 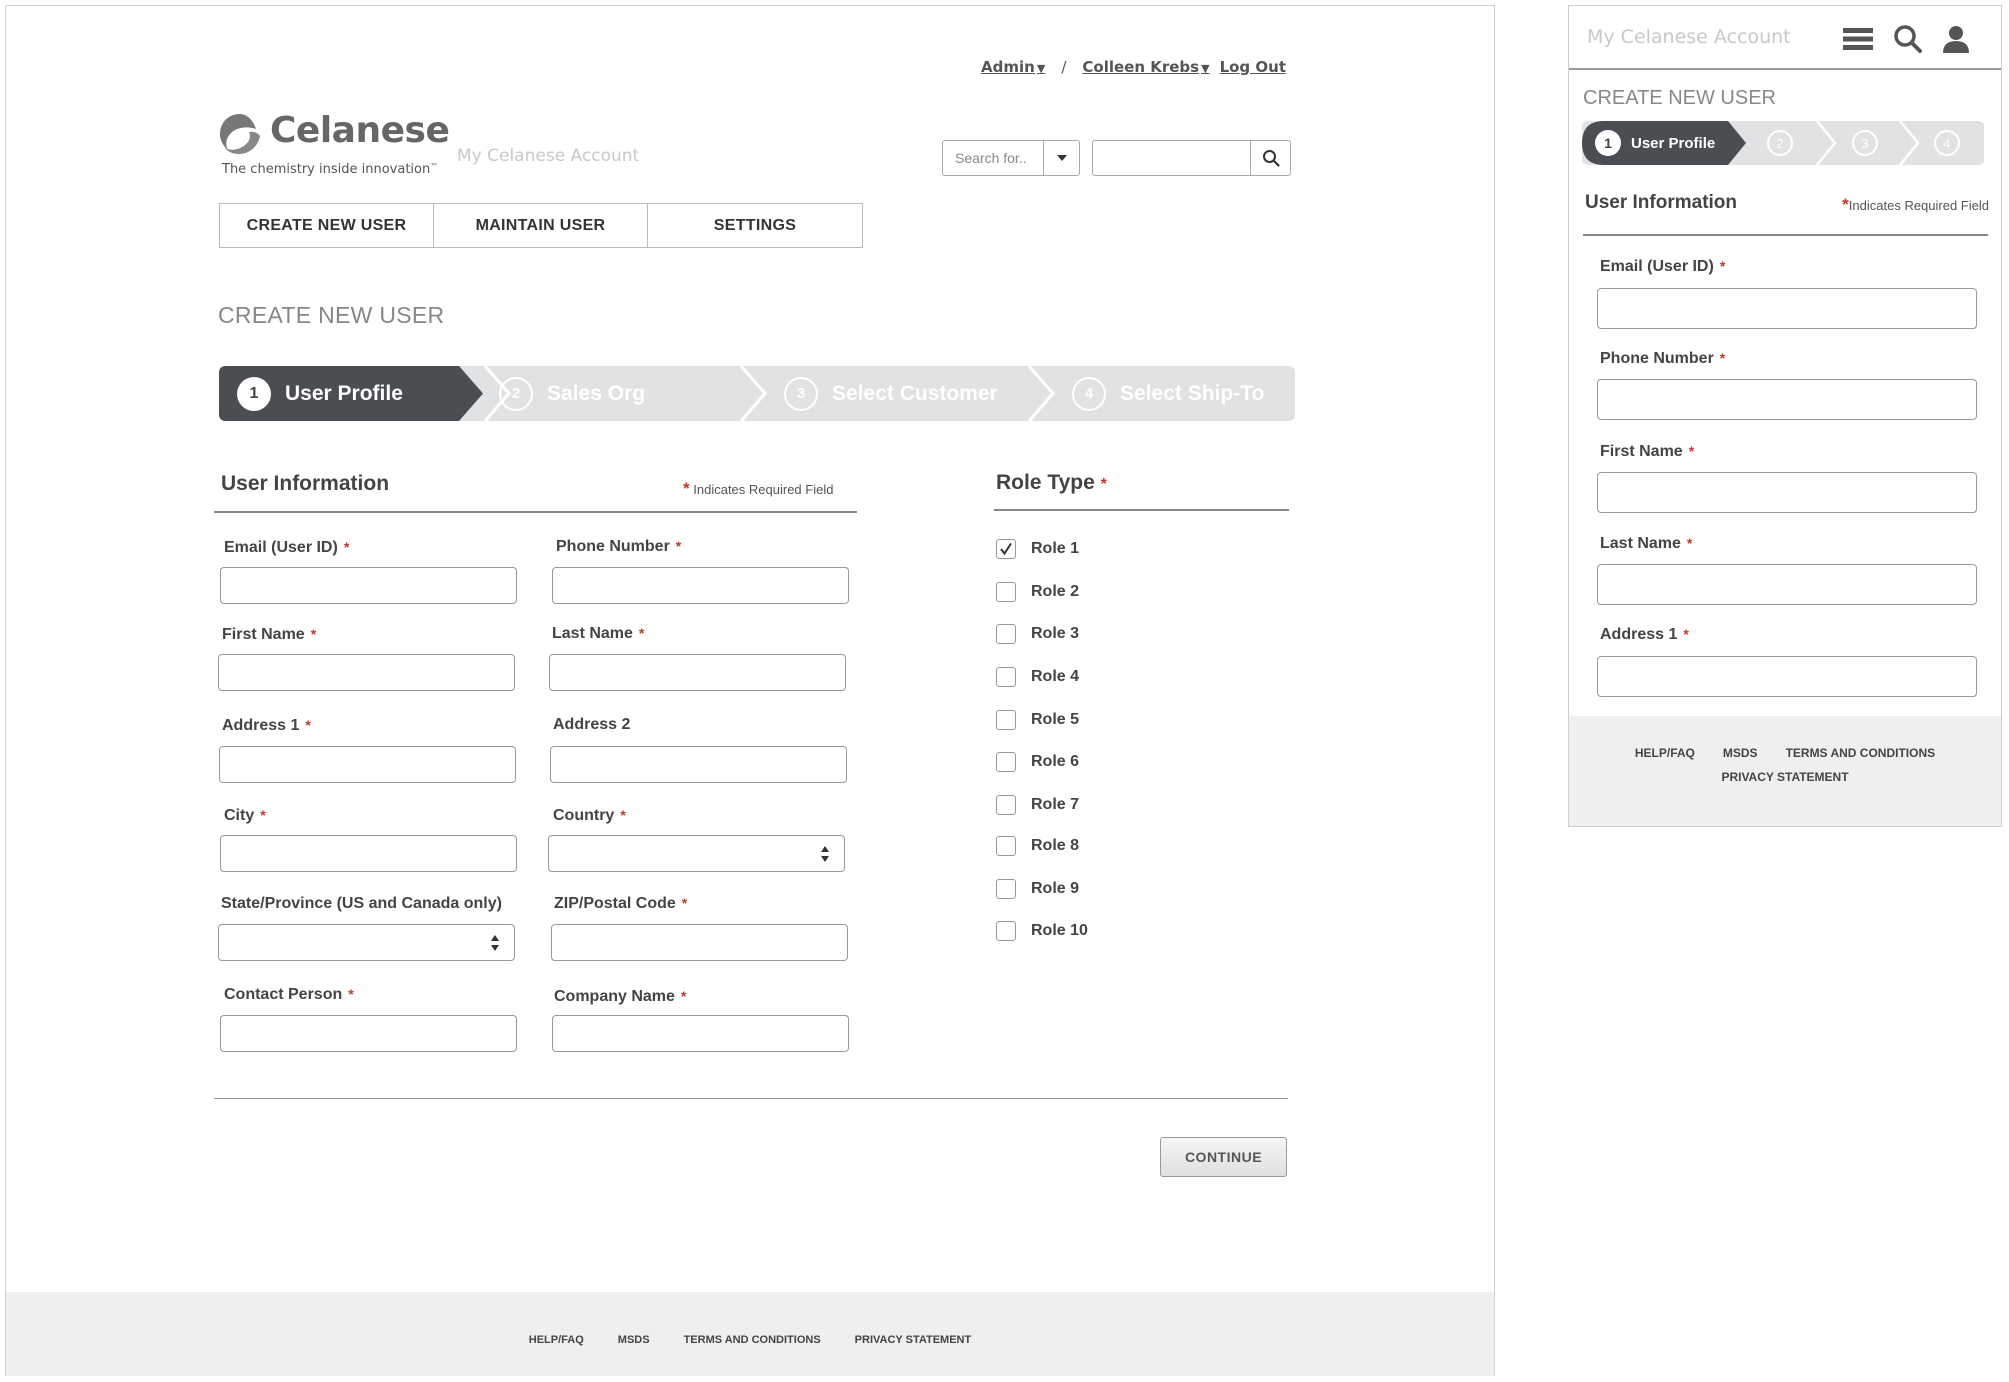 What do you see at coordinates (1780, 143) in the screenshot?
I see `mobile-step-2: 2` at bounding box center [1780, 143].